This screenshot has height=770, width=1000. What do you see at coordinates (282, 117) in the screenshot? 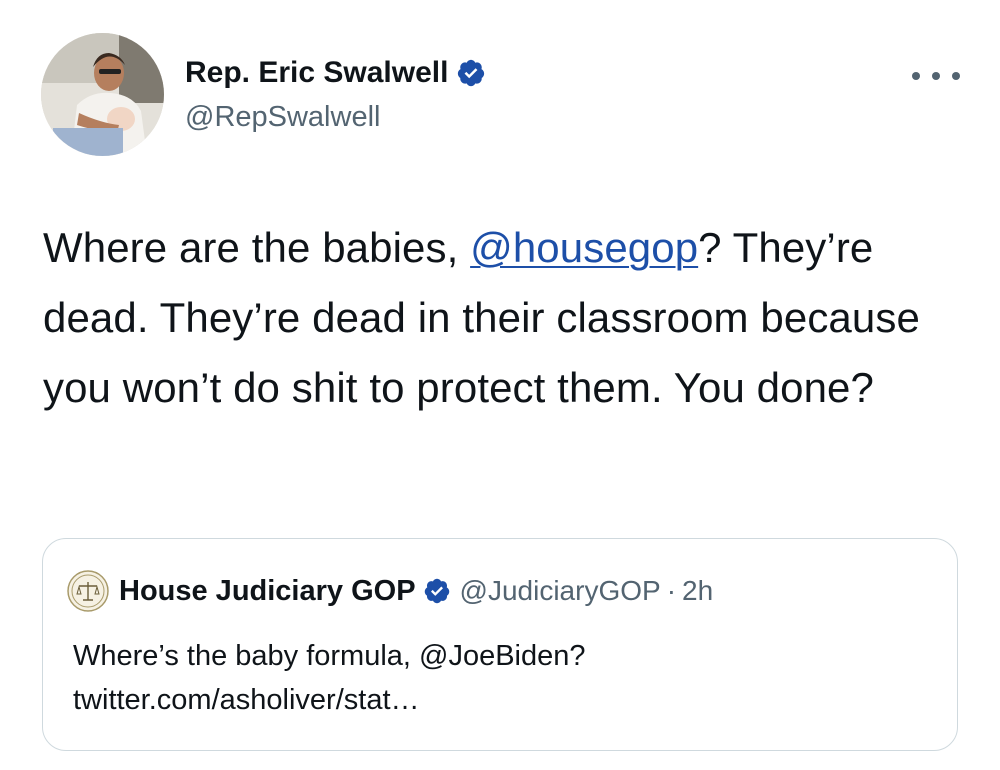
I see `author-handle: @RepSwalwell` at bounding box center [282, 117].